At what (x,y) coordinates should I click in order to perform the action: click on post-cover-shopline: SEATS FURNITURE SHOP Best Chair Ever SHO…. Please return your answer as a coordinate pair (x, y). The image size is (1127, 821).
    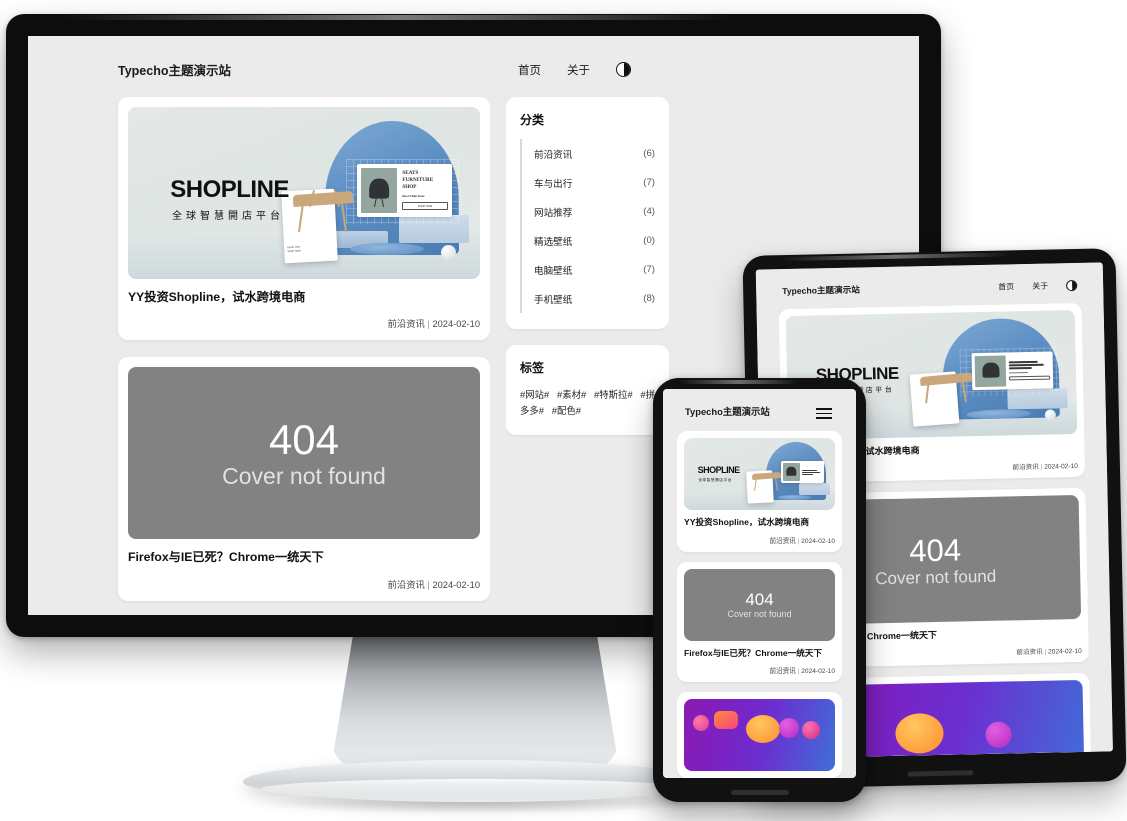
    Looking at the image, I should click on (304, 193).